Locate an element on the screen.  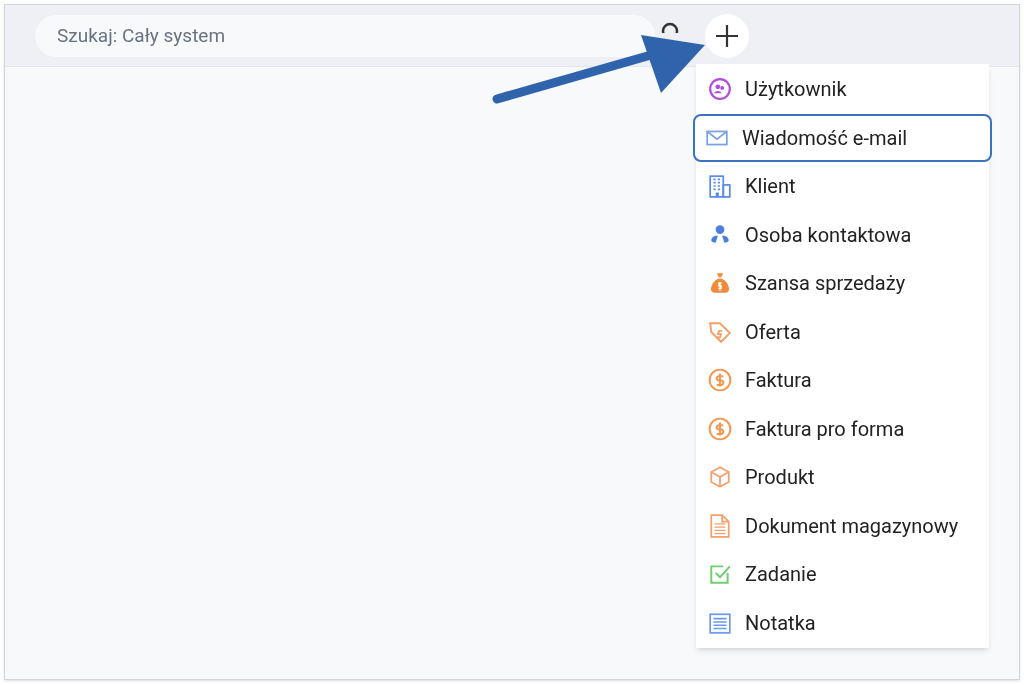
menu-item: Dokument magazynowy is located at coordinates (842, 525).